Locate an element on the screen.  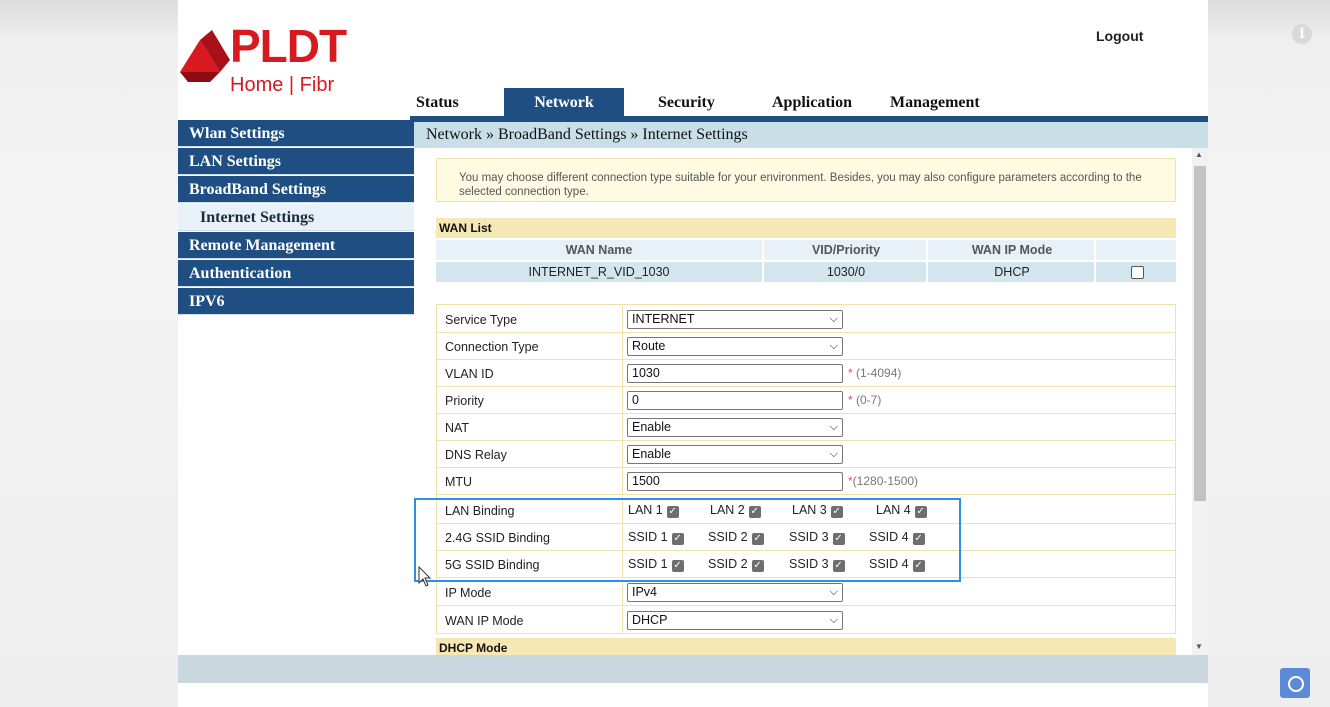
form-row-priority: Priority 0 * (0-7) is located at coordinates (806, 400).